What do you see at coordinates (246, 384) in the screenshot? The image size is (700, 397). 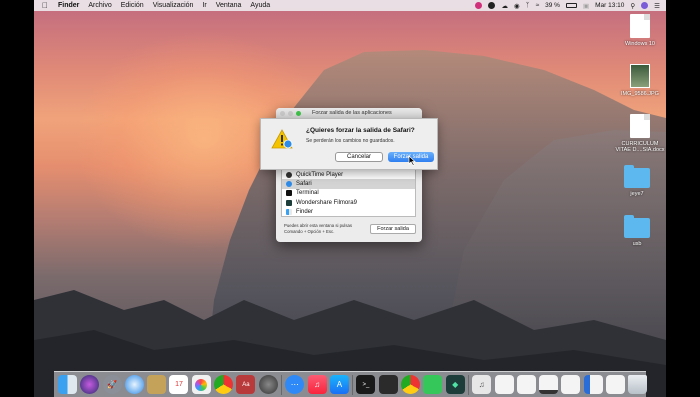 I see `dictionary-icon: Aa` at bounding box center [246, 384].